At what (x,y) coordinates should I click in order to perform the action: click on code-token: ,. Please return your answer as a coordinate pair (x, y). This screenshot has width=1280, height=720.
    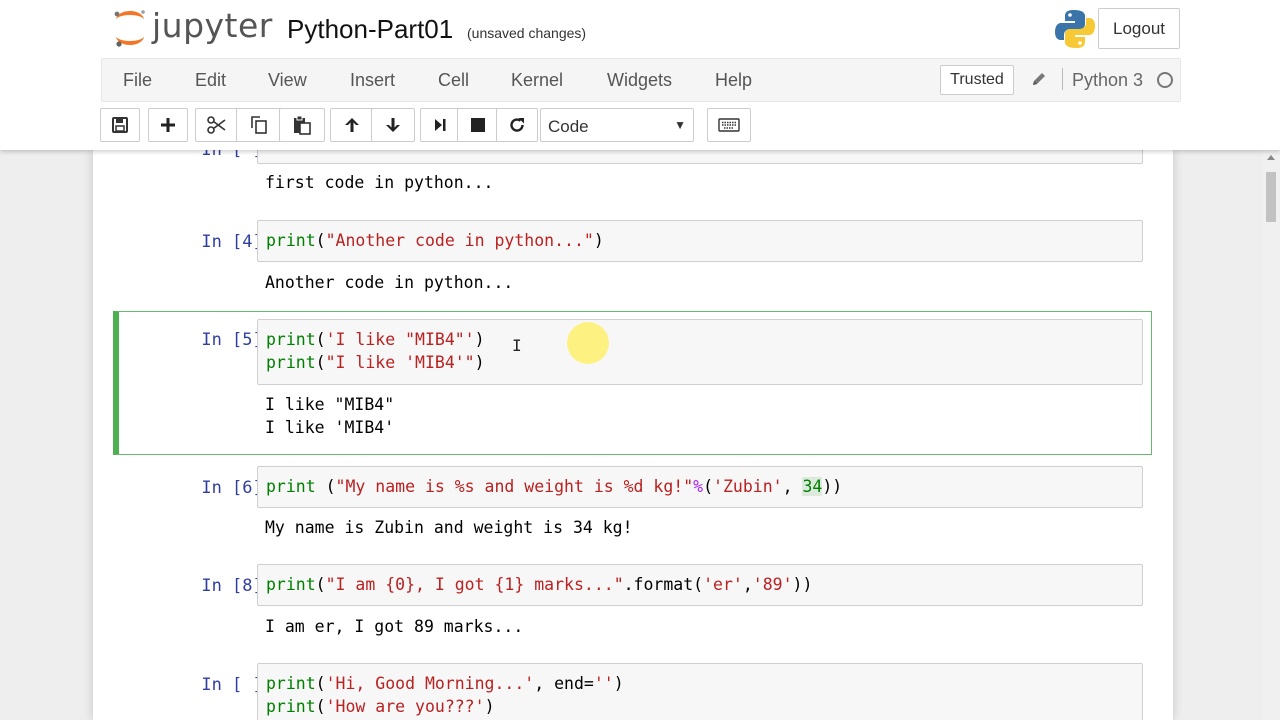
    Looking at the image, I should click on (792, 486).